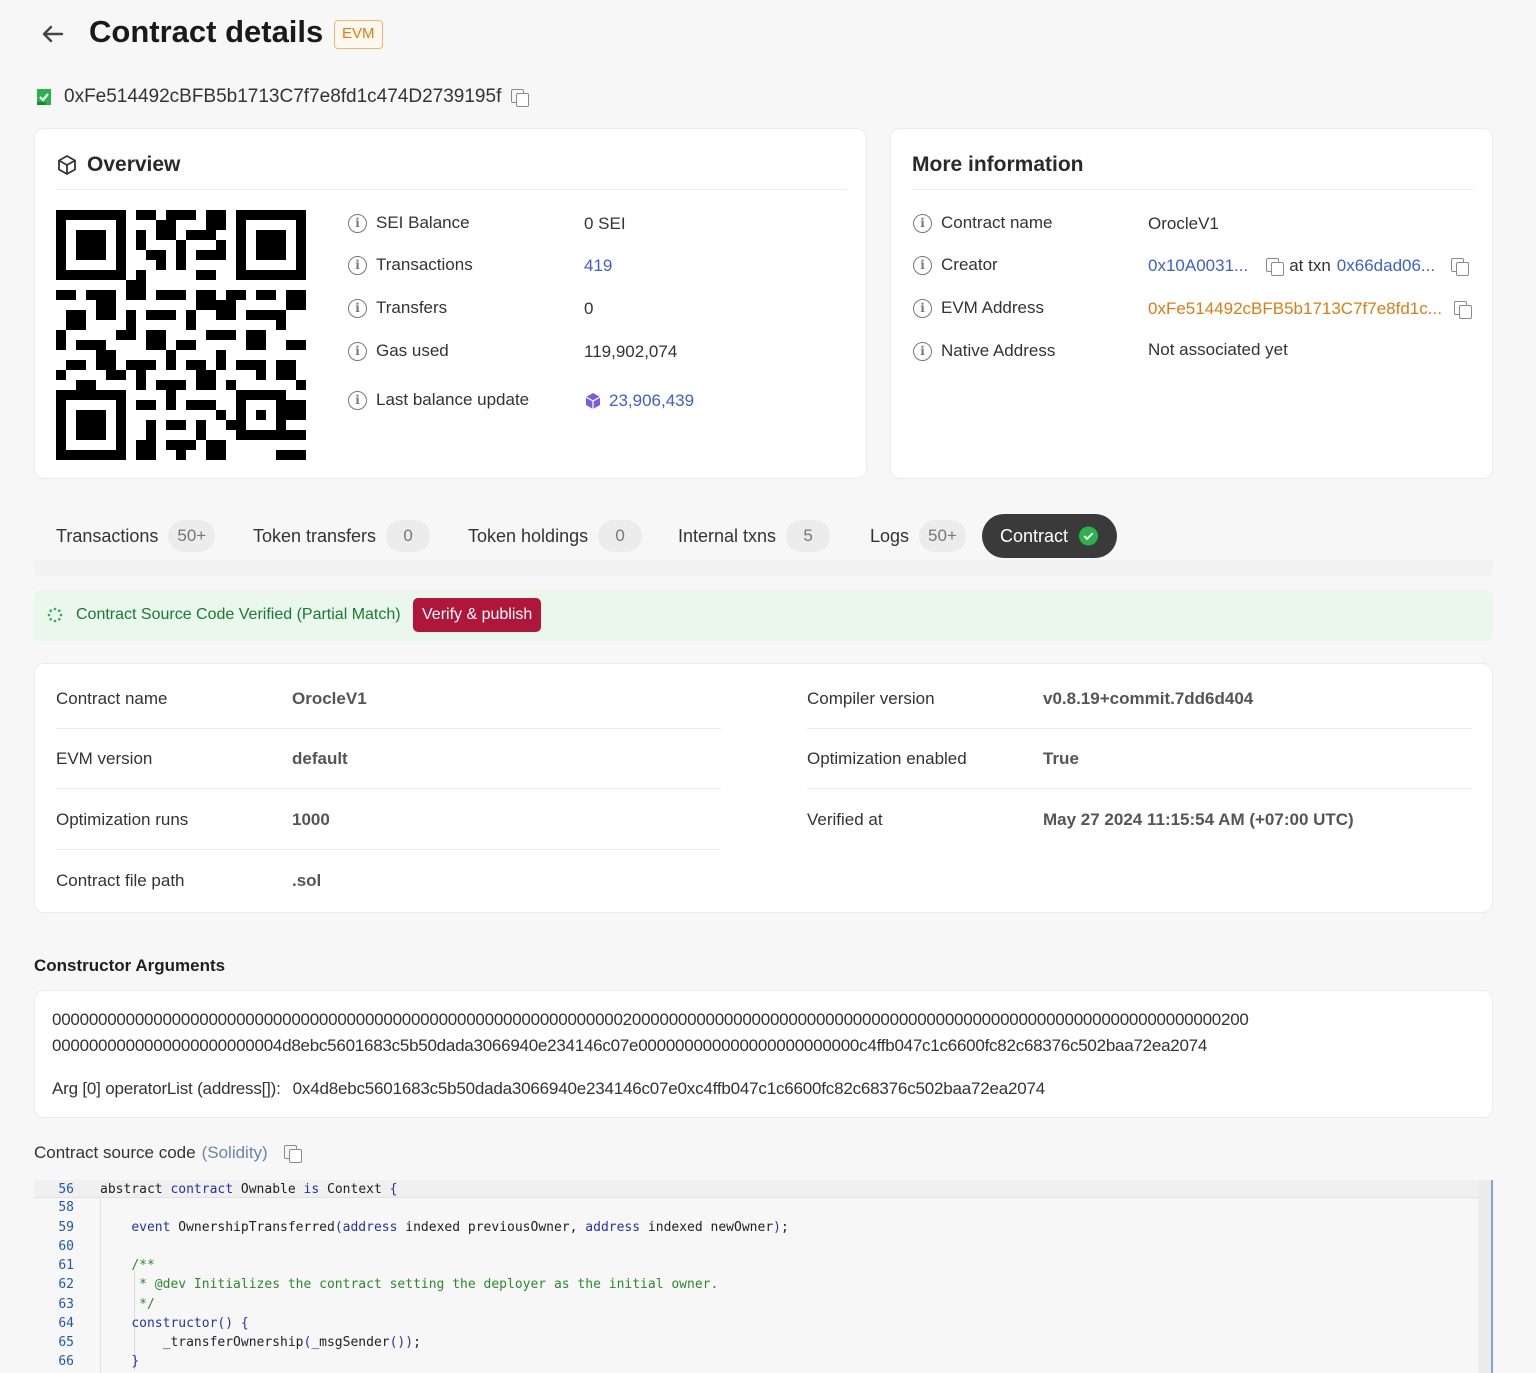 This screenshot has height=1373, width=1536. What do you see at coordinates (260, 1342) in the screenshot?
I see `code-line: _transferOwnership(_msgSender());` at bounding box center [260, 1342].